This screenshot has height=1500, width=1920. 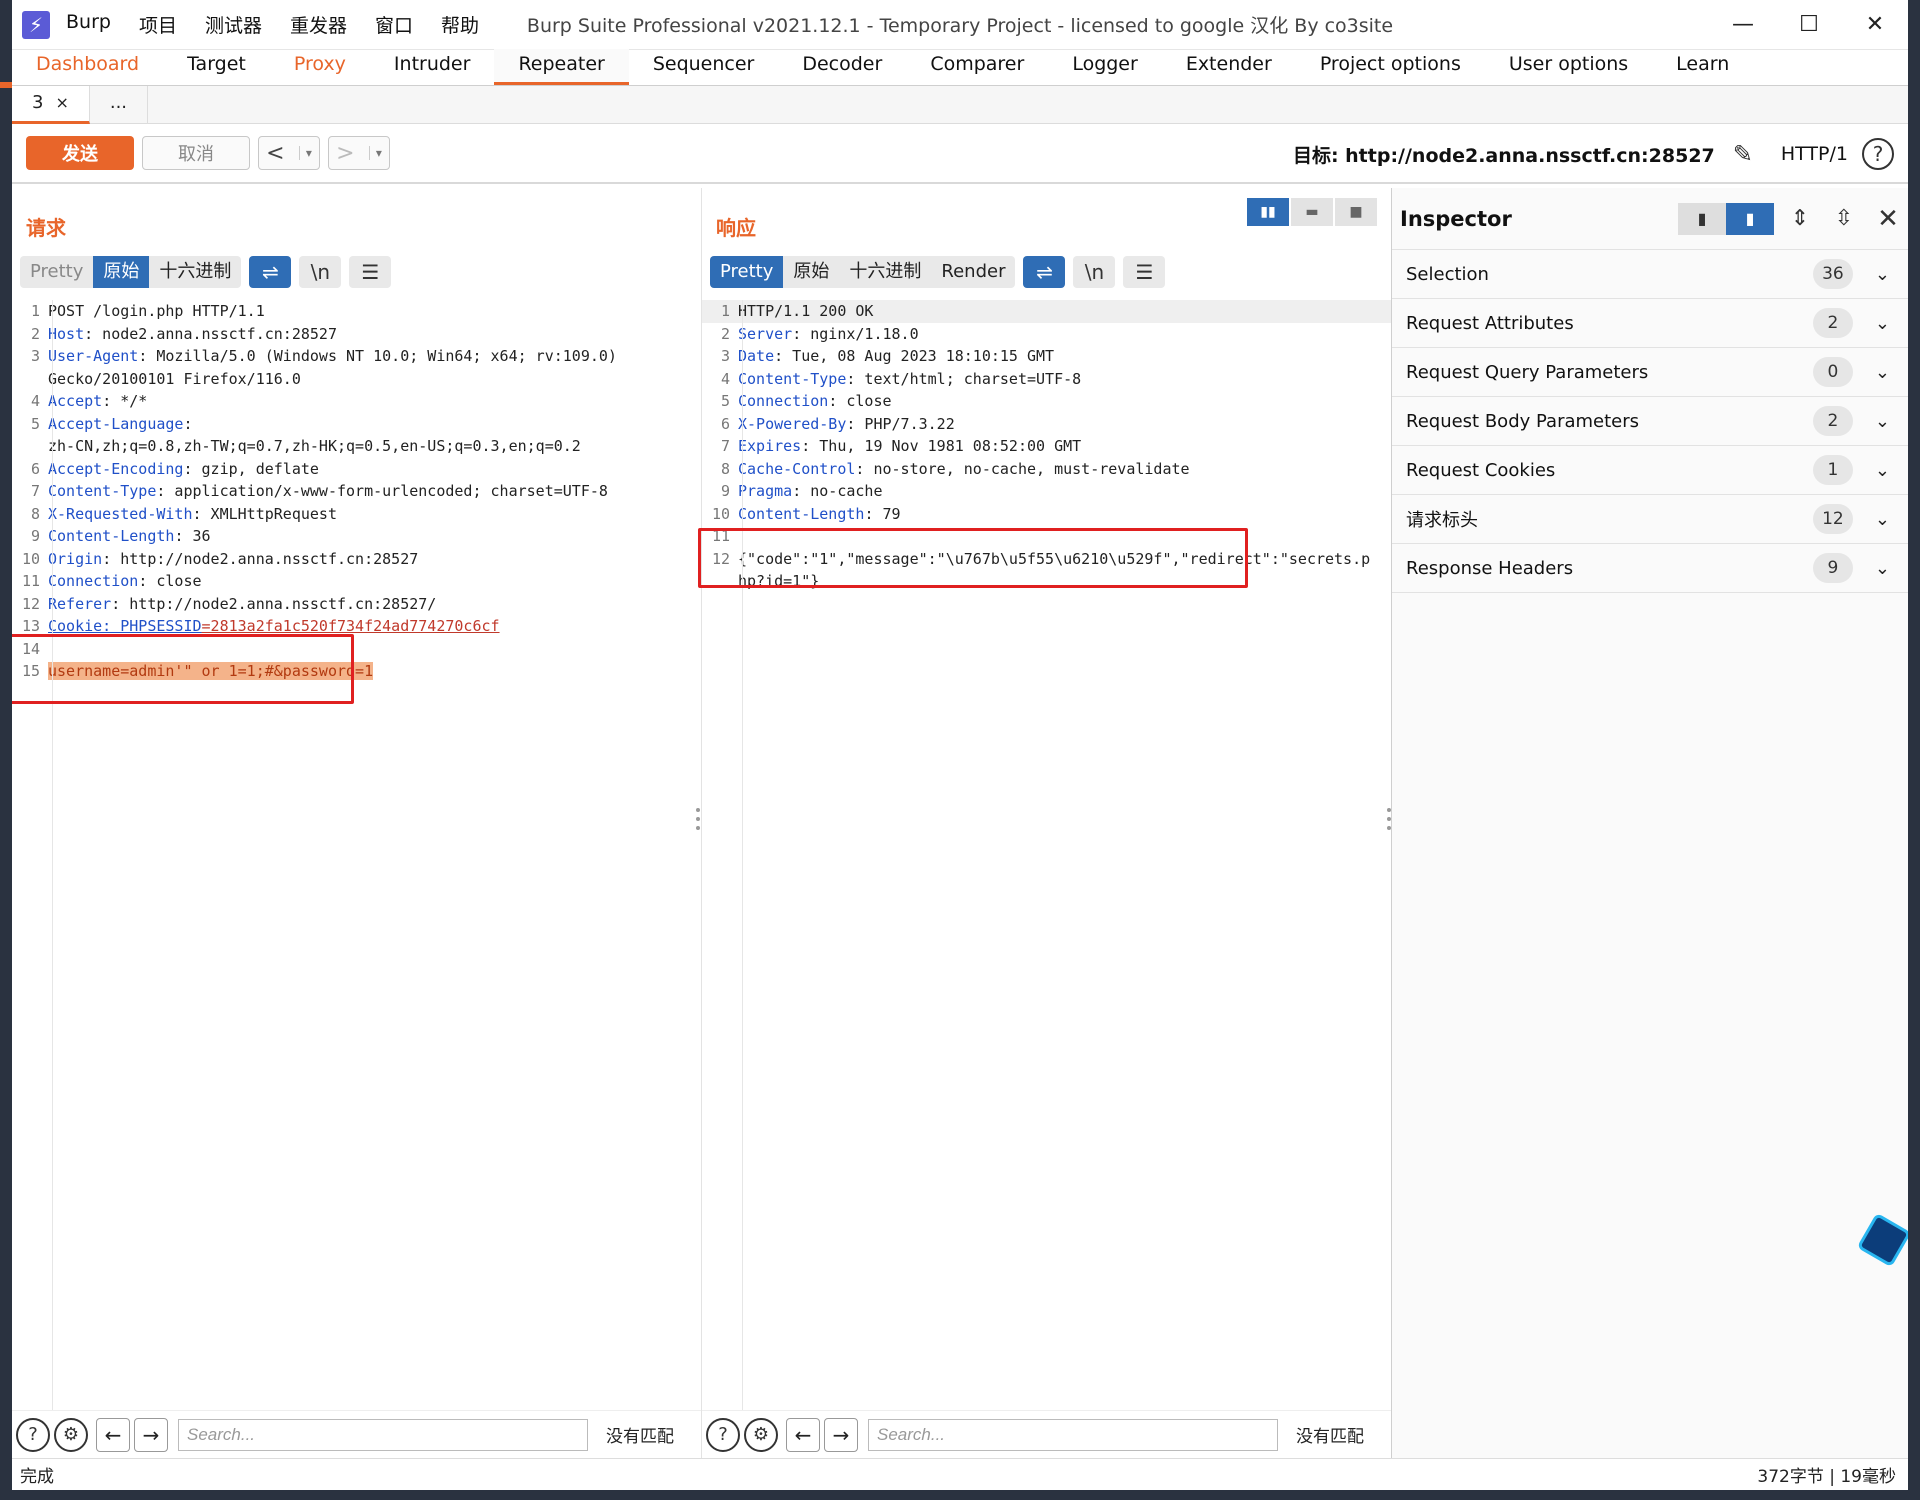 What do you see at coordinates (1750, 218) in the screenshot?
I see `dock-right-icon: ▮` at bounding box center [1750, 218].